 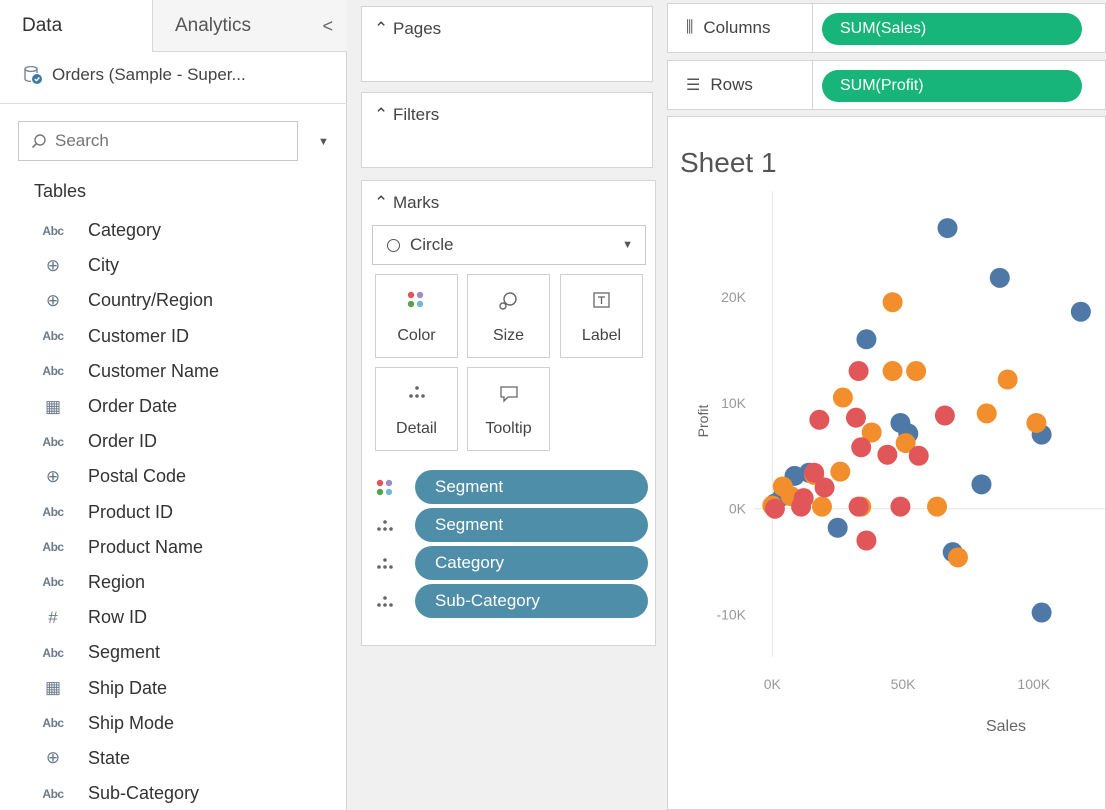 What do you see at coordinates (173, 371) in the screenshot?
I see `field-item: Abc Customer Name` at bounding box center [173, 371].